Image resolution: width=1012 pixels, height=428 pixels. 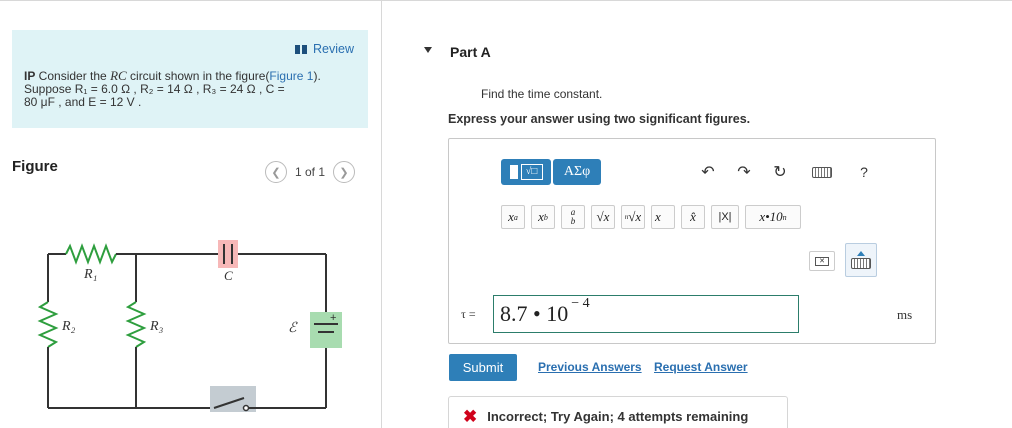 What do you see at coordinates (293, 328) in the screenshot?
I see `label-e: ℰ` at bounding box center [293, 328].